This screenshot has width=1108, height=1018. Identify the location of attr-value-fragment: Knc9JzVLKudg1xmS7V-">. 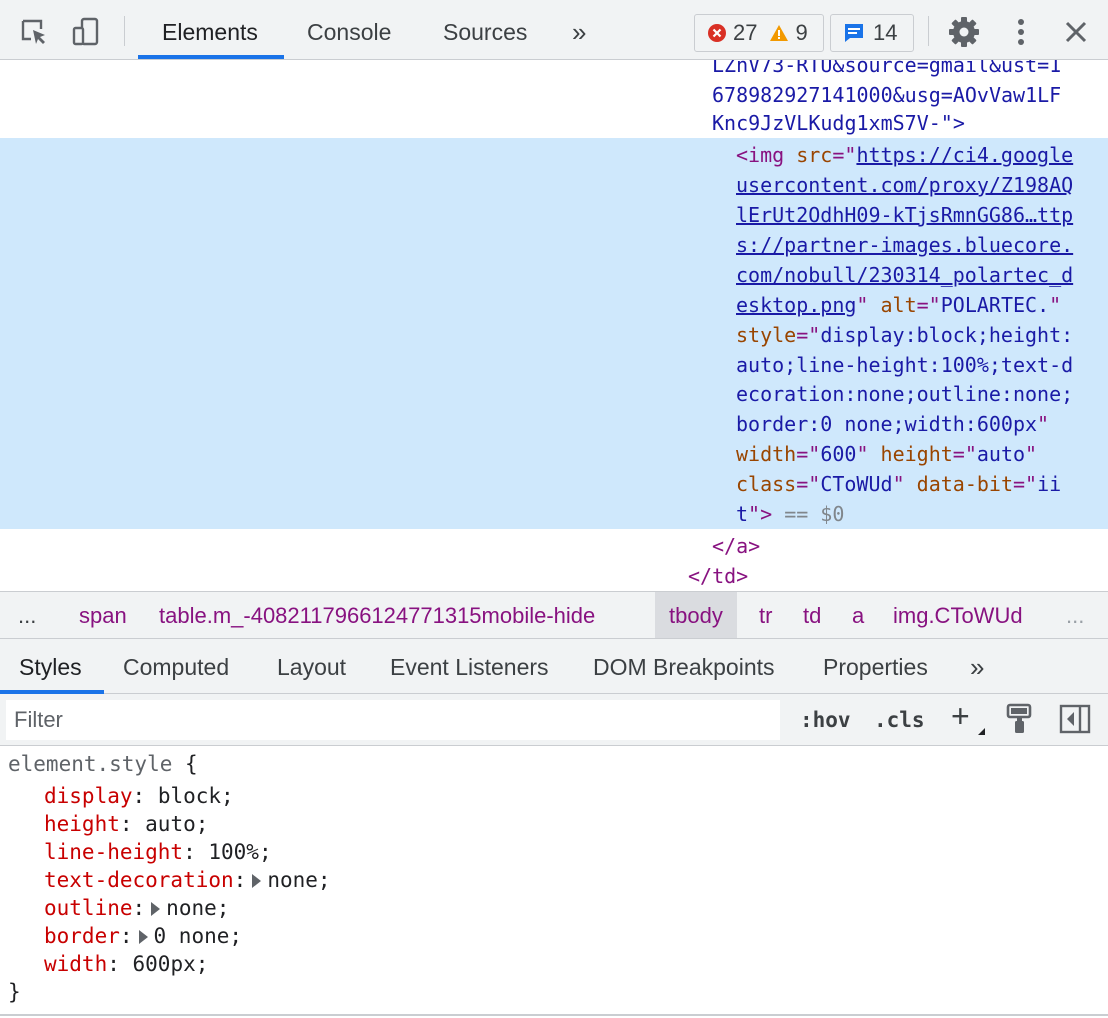
(838, 123).